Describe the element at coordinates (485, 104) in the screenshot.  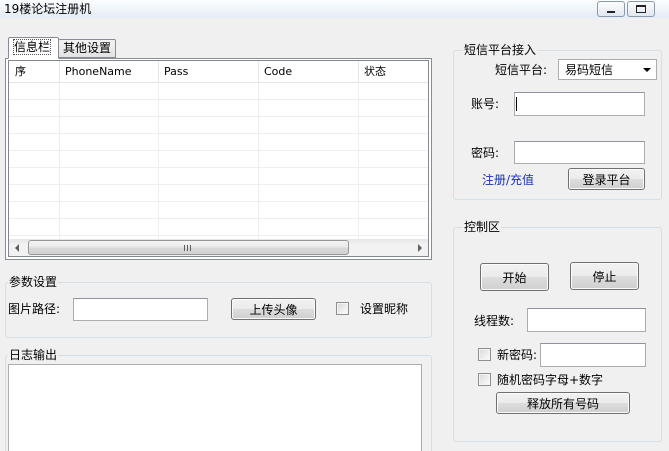
I see `account-label: 账号:` at that location.